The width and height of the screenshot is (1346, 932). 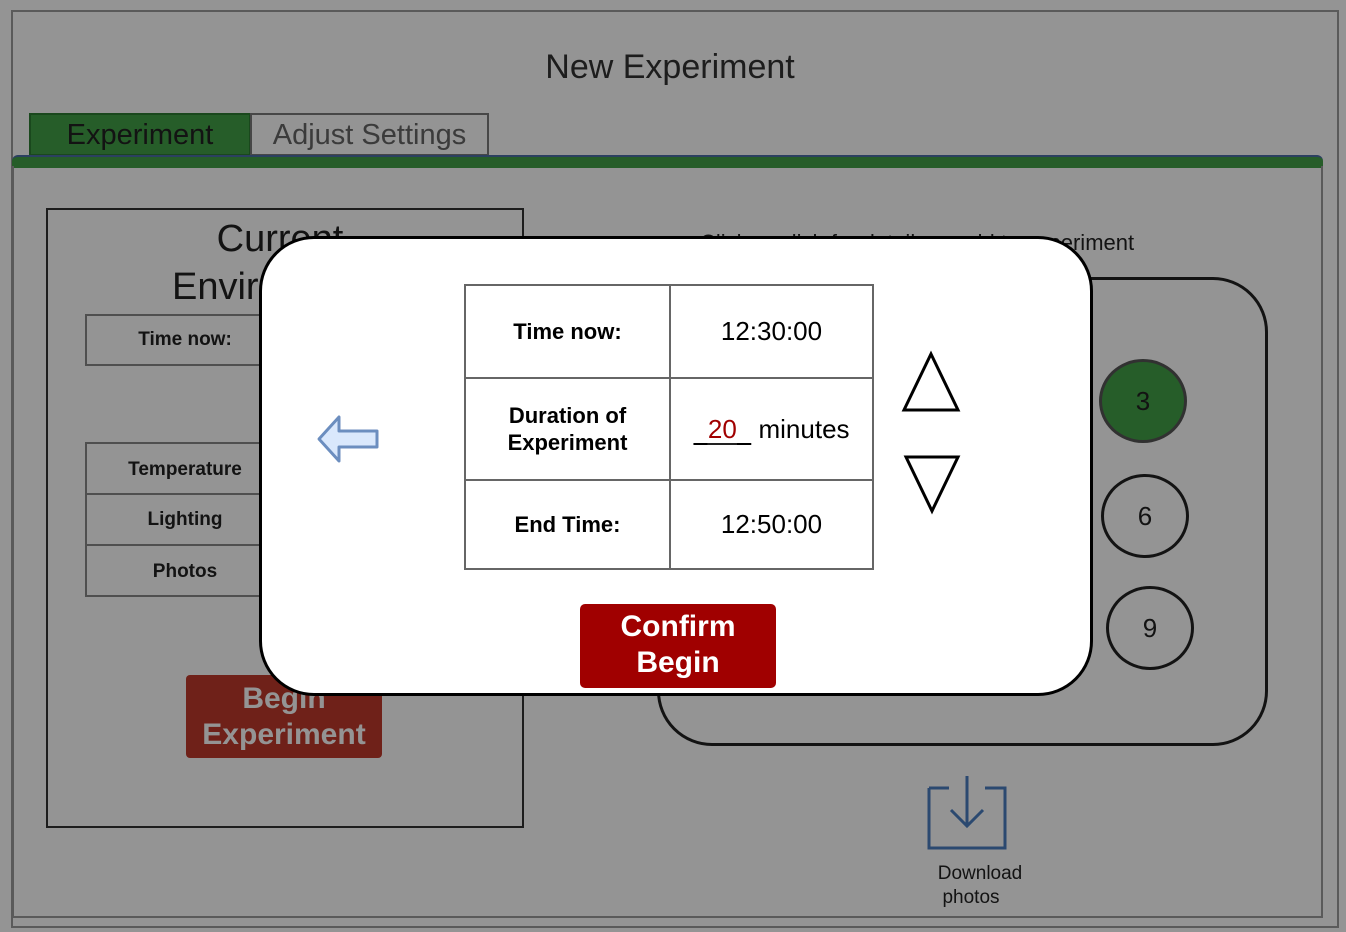 I want to click on confirm-begin-label-line1: Confirm, so click(x=678, y=626).